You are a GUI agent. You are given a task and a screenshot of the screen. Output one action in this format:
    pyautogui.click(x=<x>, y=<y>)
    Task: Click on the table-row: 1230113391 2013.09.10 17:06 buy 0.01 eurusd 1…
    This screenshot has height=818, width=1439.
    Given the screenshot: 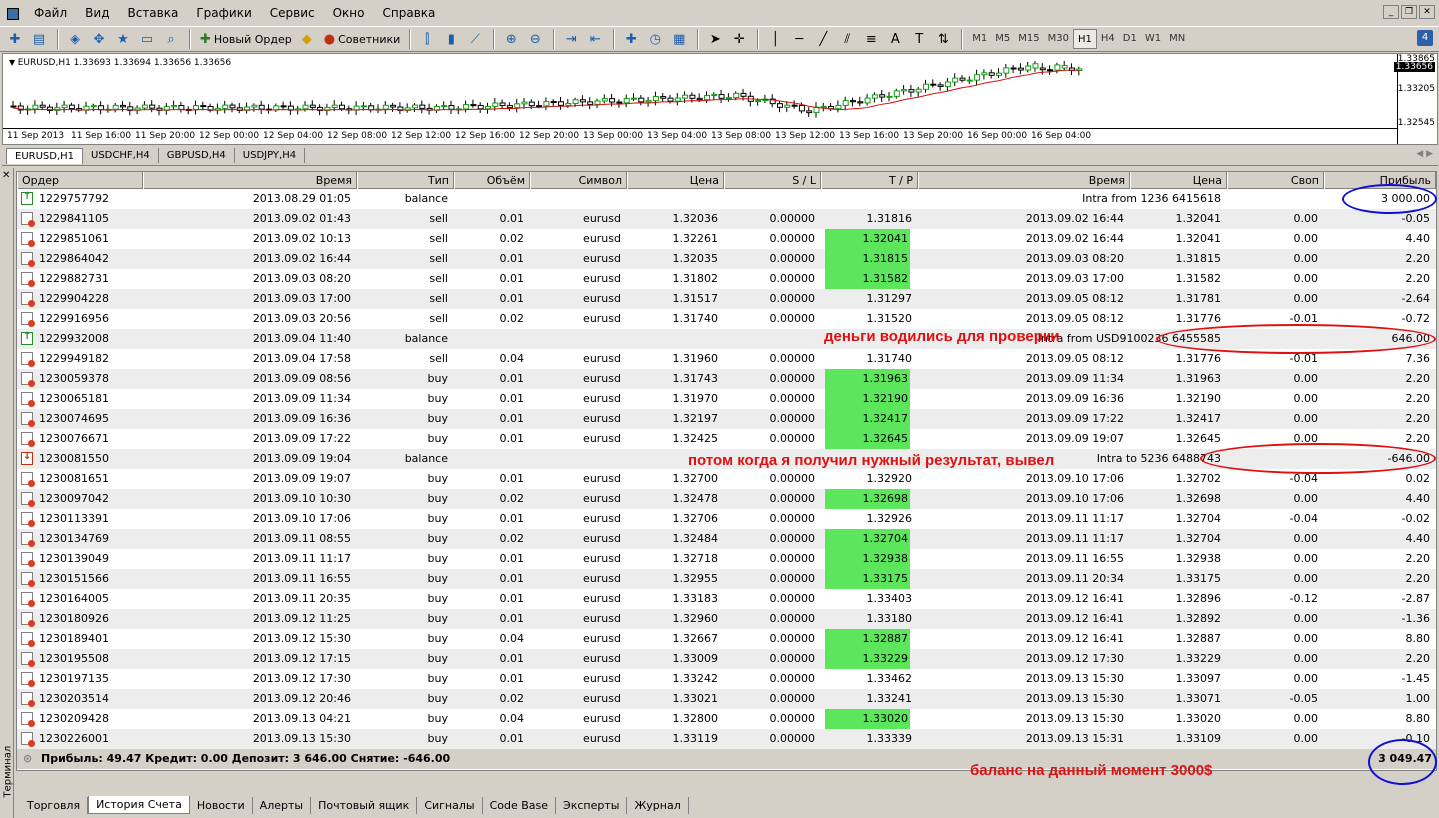 What is the action you would take?
    pyautogui.click(x=726, y=519)
    